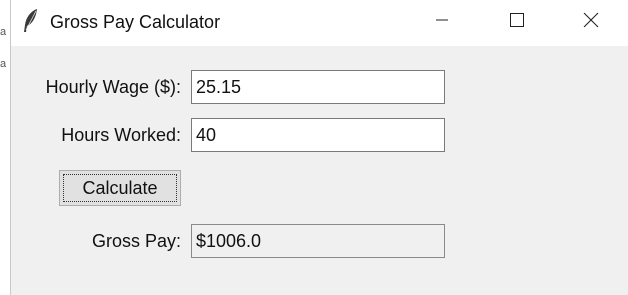 The image size is (628, 295). Describe the element at coordinates (318, 87) in the screenshot. I see `hourly-wage-input` at that location.